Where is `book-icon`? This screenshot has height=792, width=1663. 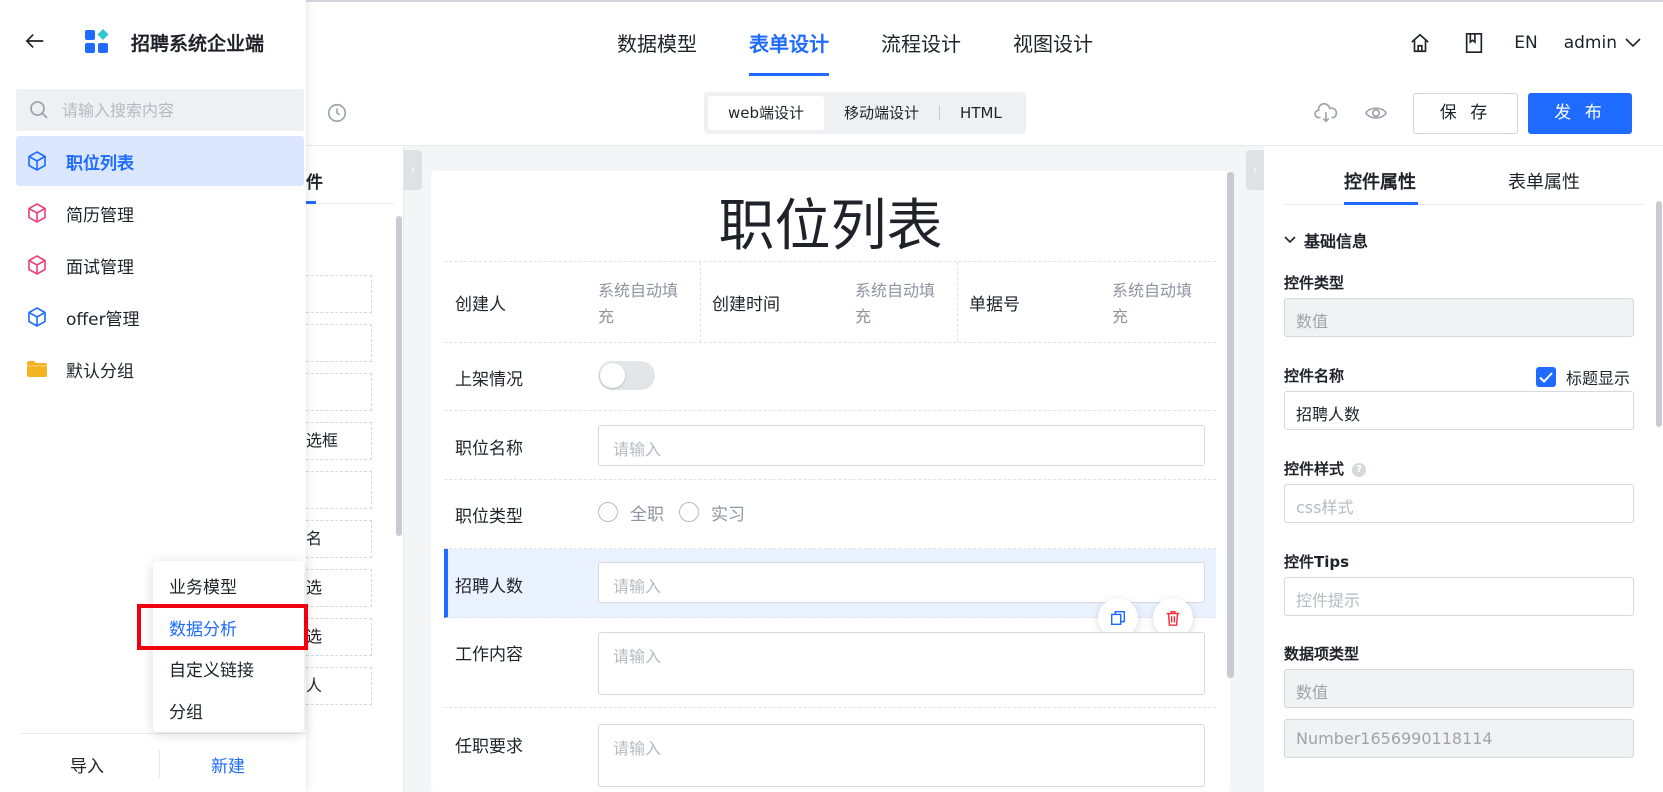 book-icon is located at coordinates (1474, 43).